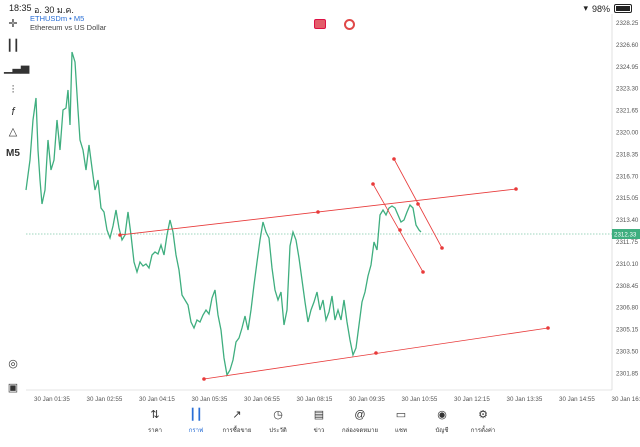 This screenshot has height=447, width=640. Describe the element at coordinates (442, 421) in the screenshot. I see `nav-item-account: ◉ บัญชี` at that location.